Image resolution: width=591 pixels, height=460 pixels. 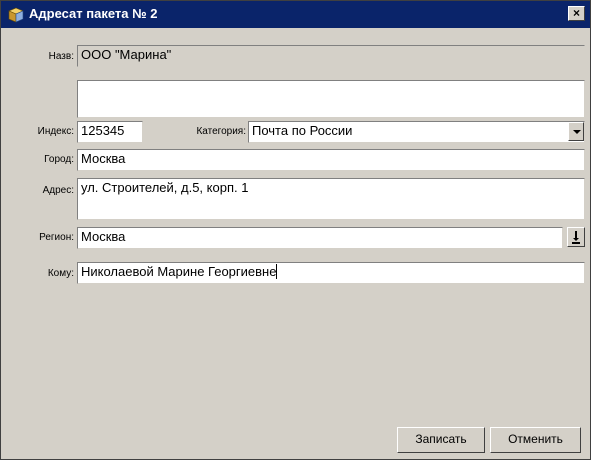 I want to click on city-label: Город:, so click(x=59, y=159).